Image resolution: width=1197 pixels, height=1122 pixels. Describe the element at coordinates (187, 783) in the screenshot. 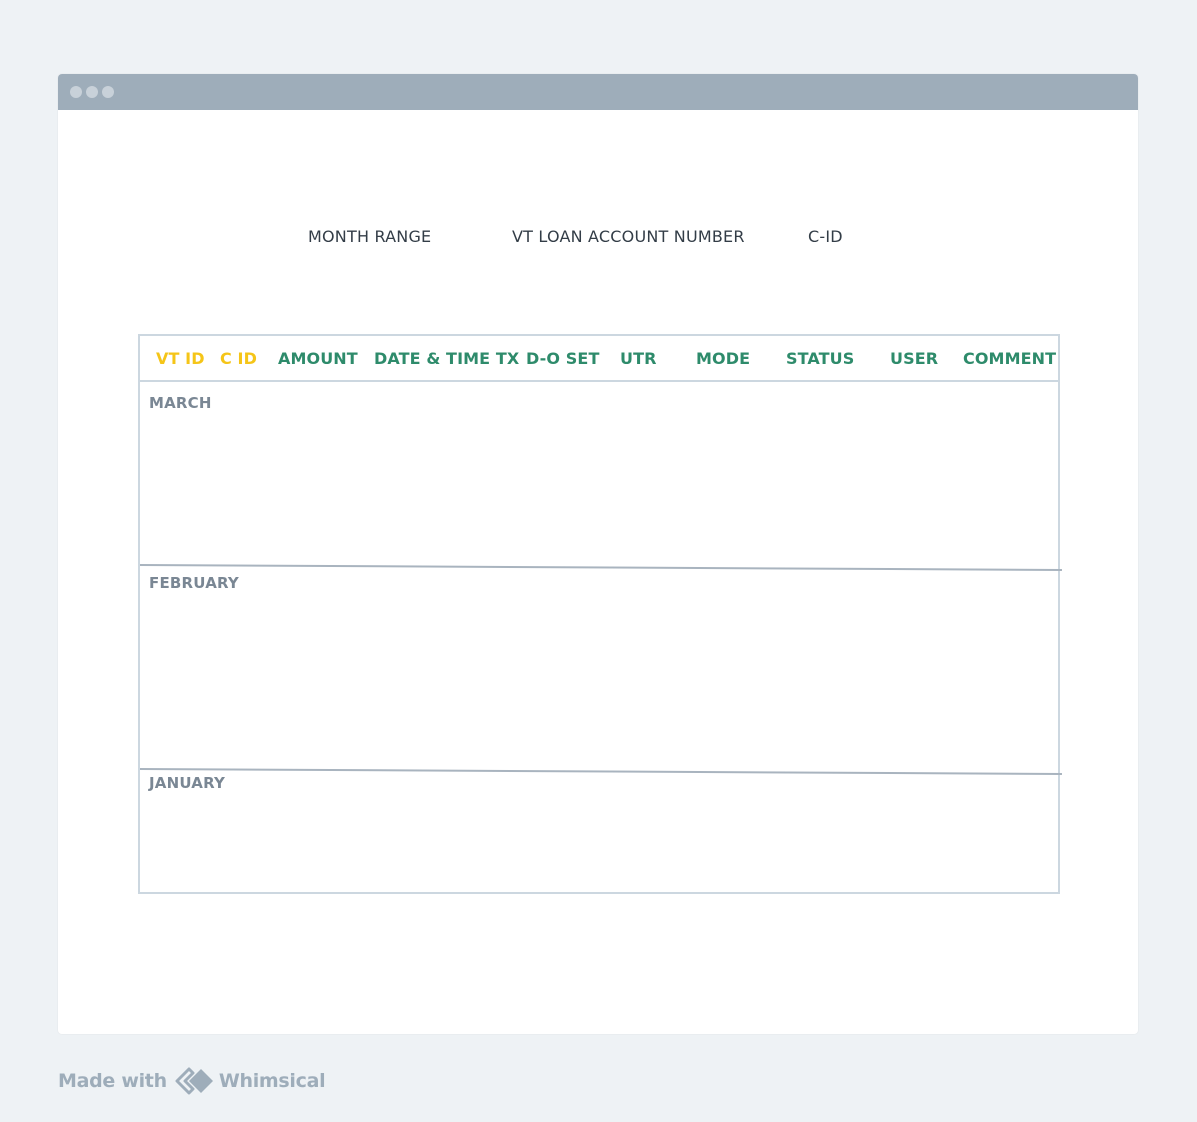

I see `section-label-january: JANUARY` at that location.